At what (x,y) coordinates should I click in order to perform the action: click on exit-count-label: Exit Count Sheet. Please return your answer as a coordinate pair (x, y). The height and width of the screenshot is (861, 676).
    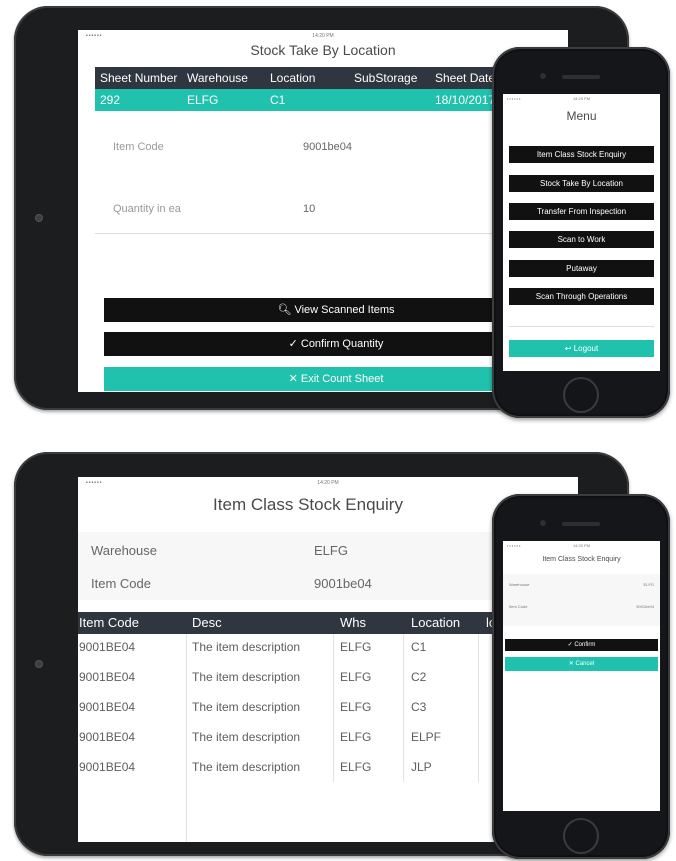
    Looking at the image, I should click on (342, 379).